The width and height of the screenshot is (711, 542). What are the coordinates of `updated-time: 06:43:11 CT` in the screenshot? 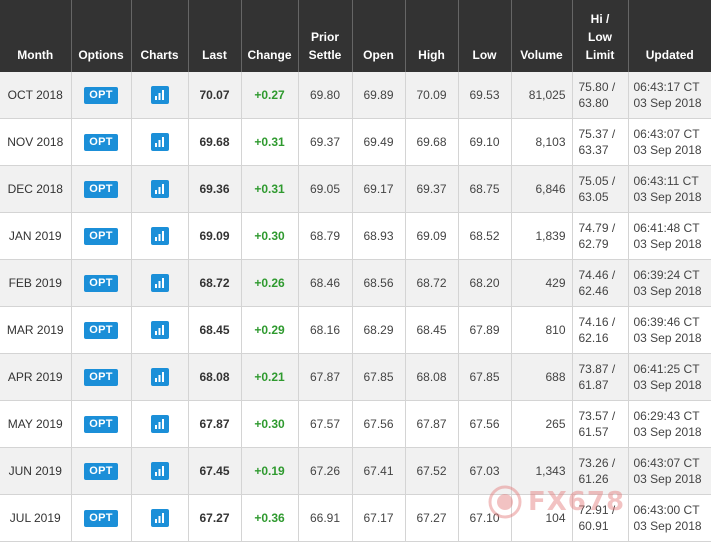 It's located at (666, 181).